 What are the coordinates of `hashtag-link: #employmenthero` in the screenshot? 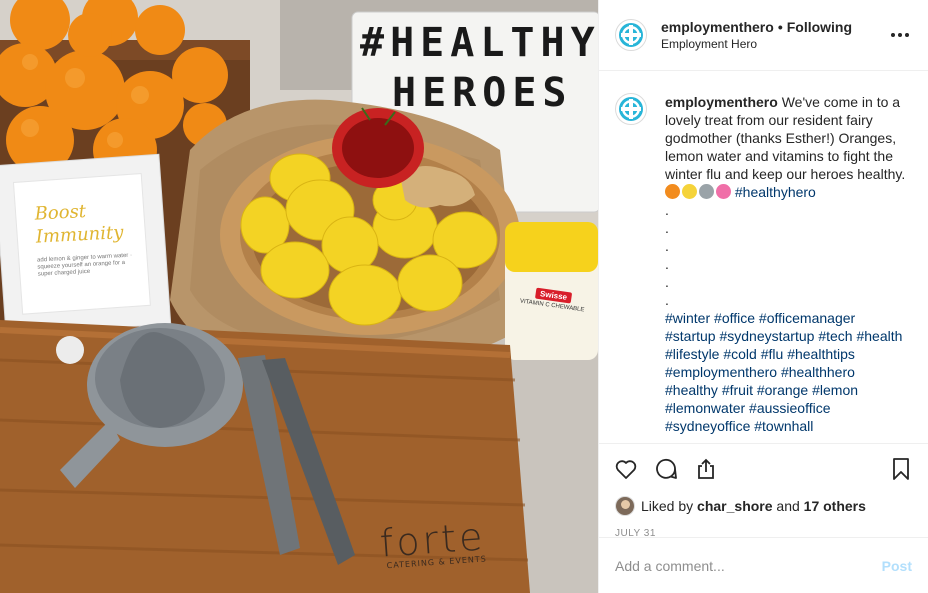 It's located at (721, 372).